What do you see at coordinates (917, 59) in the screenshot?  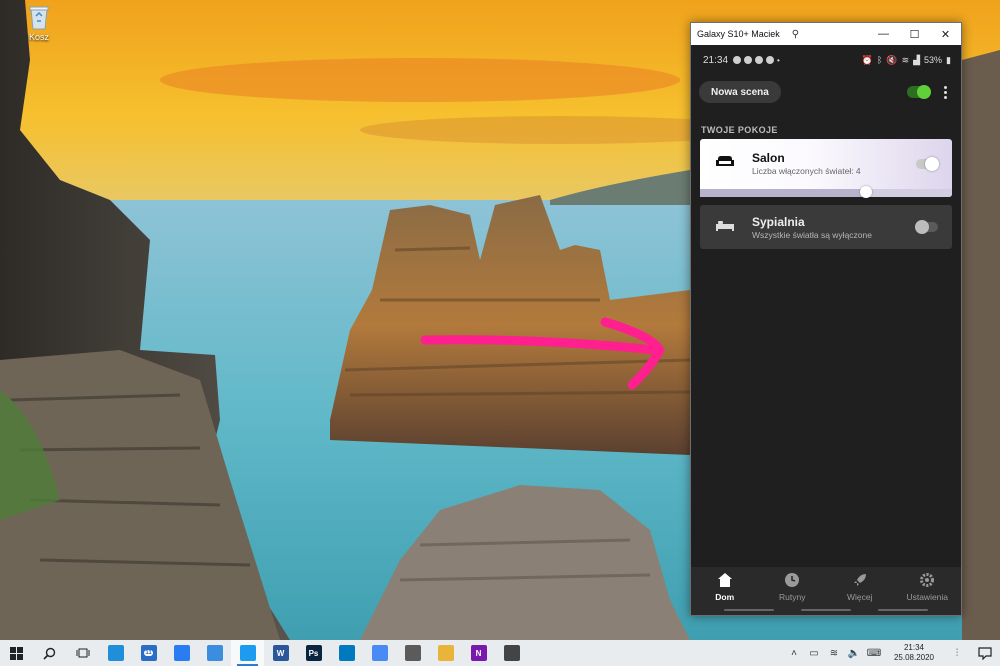 I see `signal-icon: ▟` at bounding box center [917, 59].